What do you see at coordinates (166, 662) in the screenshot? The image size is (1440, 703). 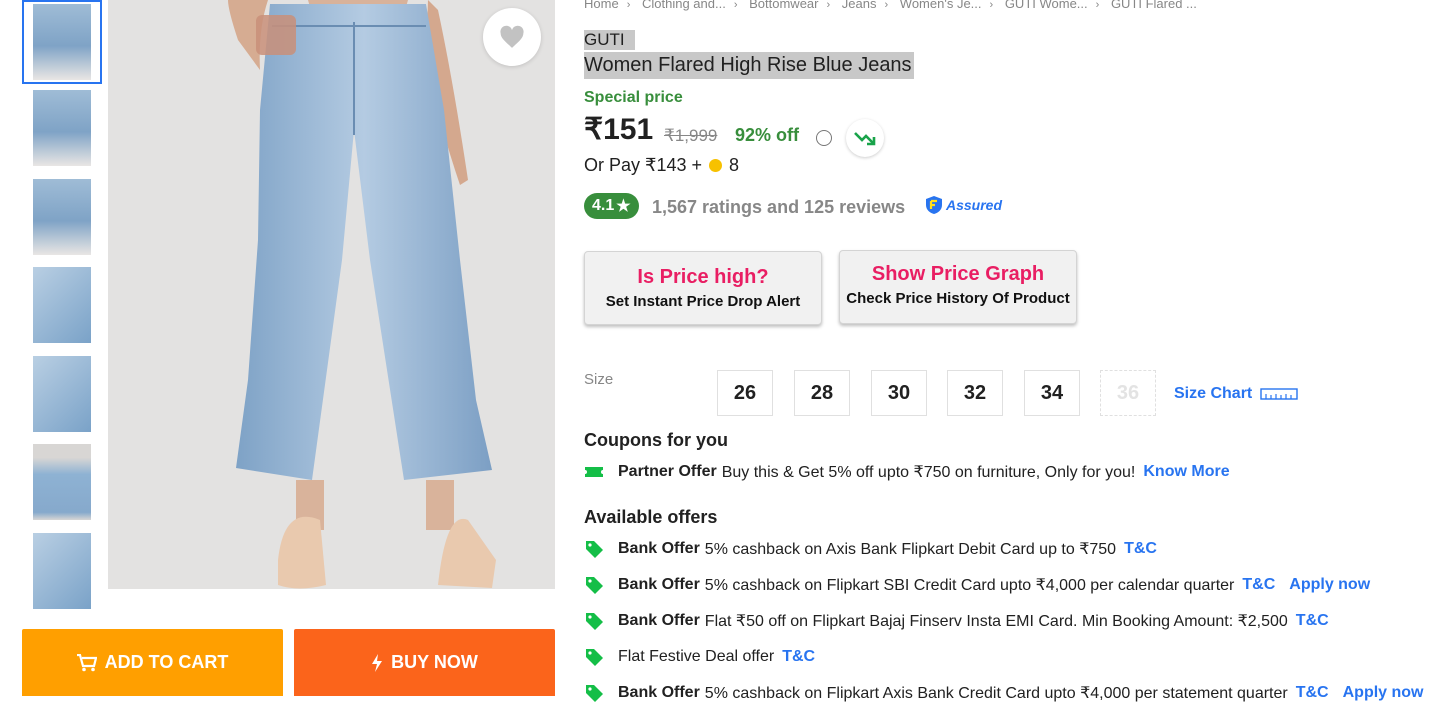 I see `add-to-cart-label: ADD TO CART` at bounding box center [166, 662].